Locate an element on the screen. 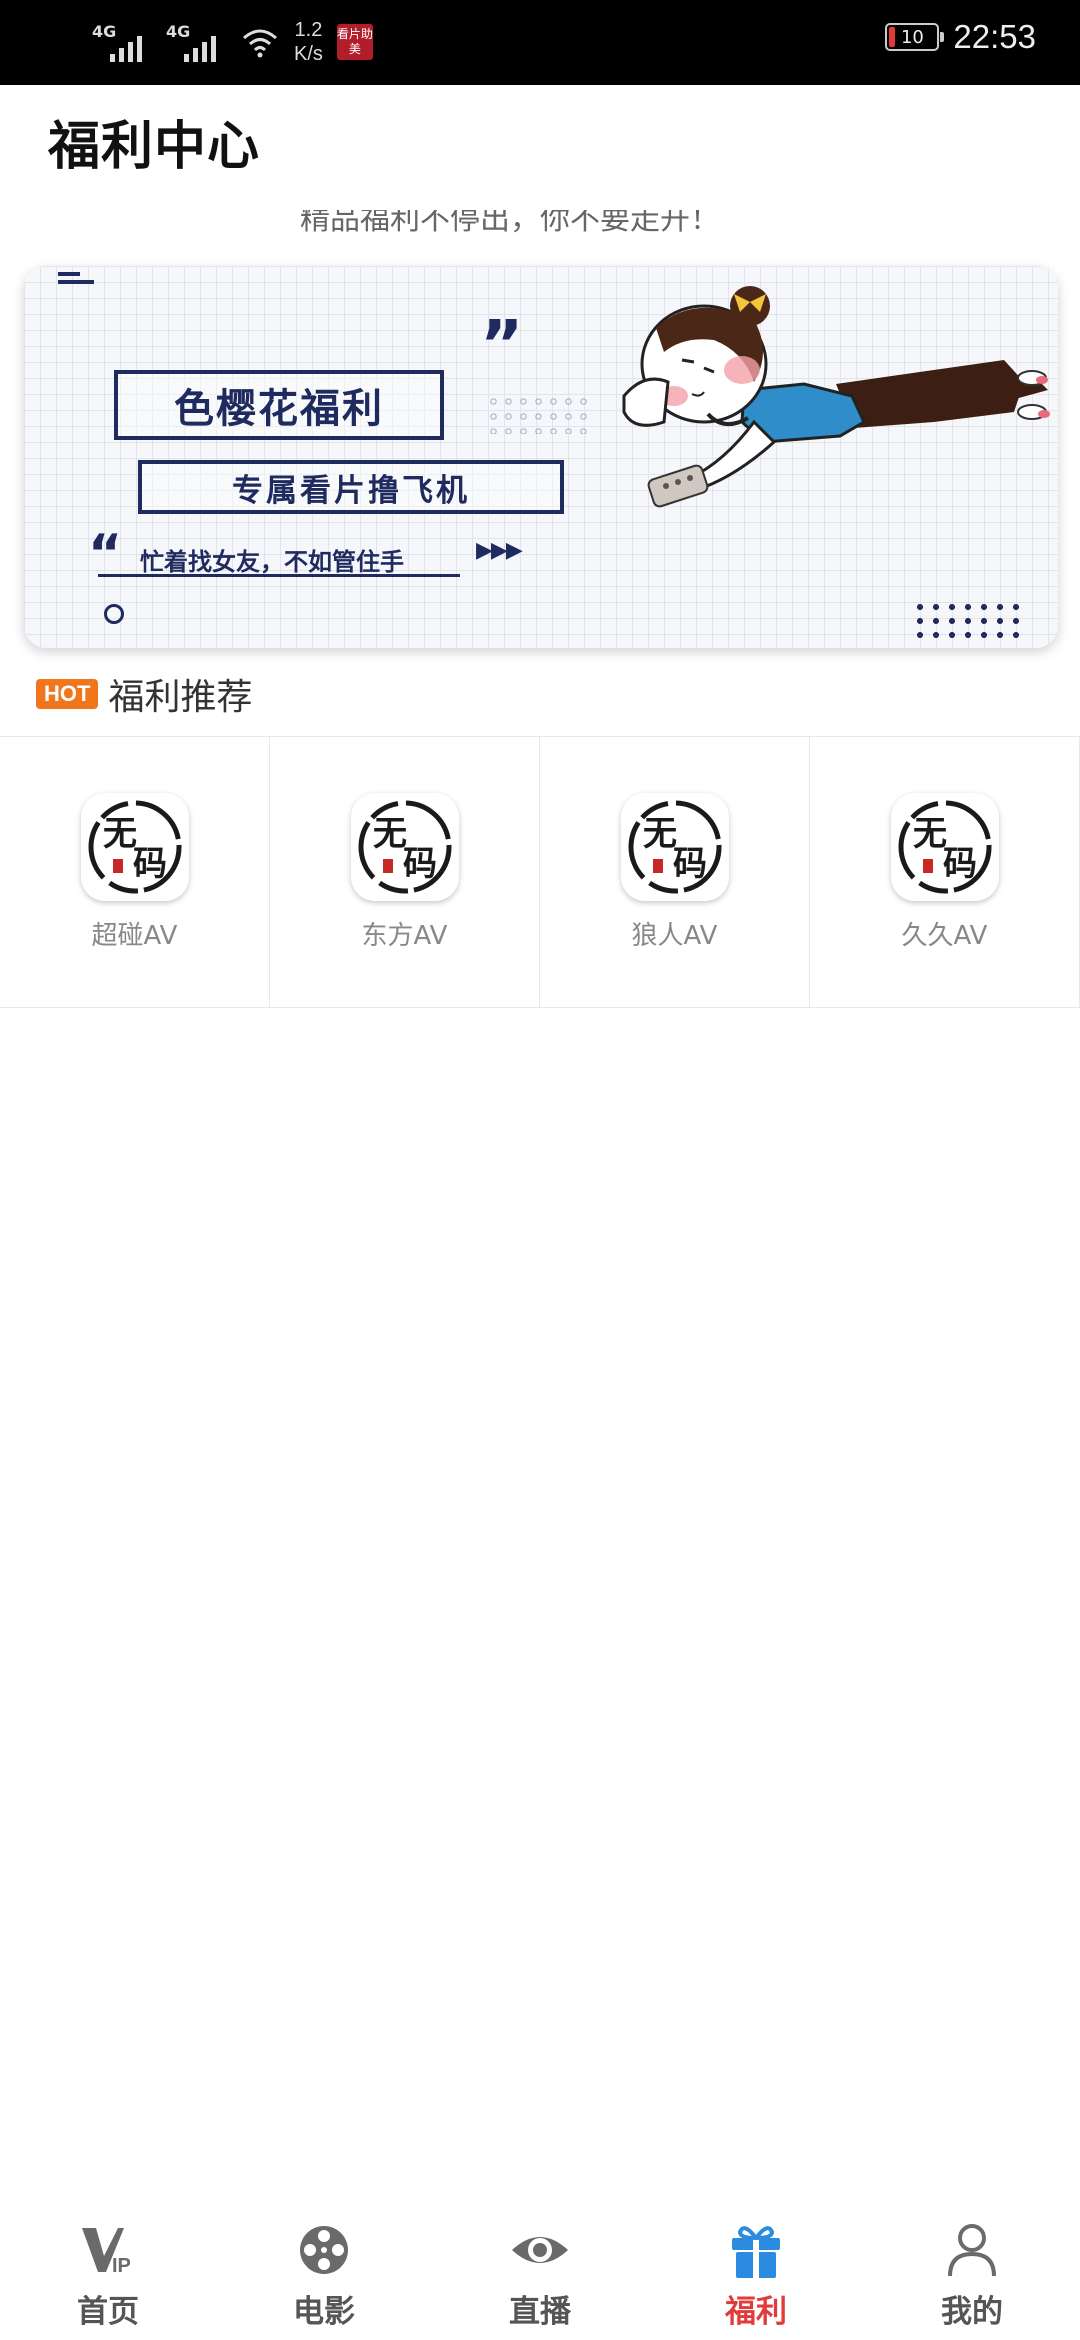 The height and width of the screenshot is (2340, 1080). notice-ticker: 精品福利不停出，你不要走开！ is located at coordinates (540, 222).